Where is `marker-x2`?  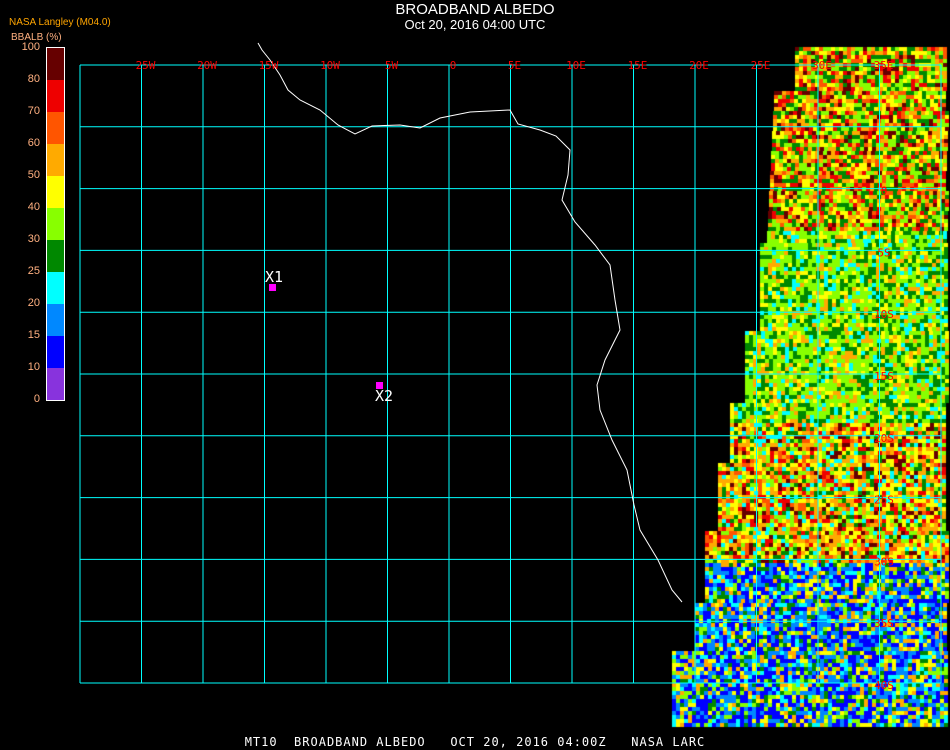
marker-x2 is located at coordinates (379, 385).